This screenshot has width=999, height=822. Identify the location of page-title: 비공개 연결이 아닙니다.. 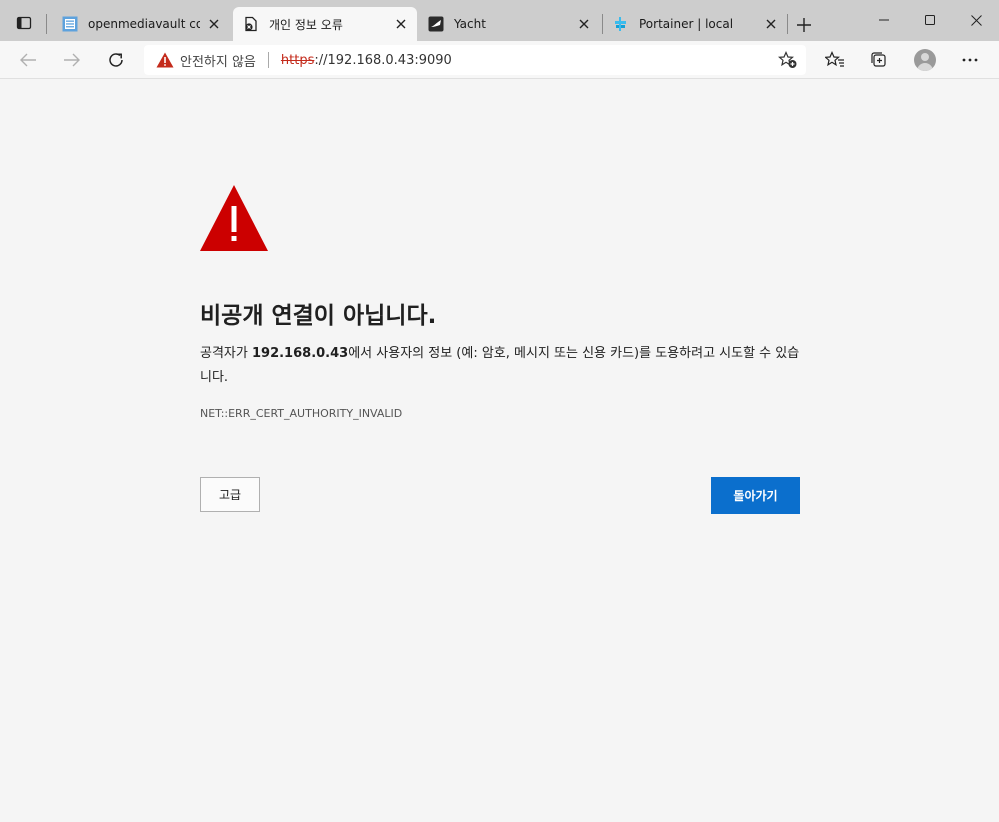
(318, 316).